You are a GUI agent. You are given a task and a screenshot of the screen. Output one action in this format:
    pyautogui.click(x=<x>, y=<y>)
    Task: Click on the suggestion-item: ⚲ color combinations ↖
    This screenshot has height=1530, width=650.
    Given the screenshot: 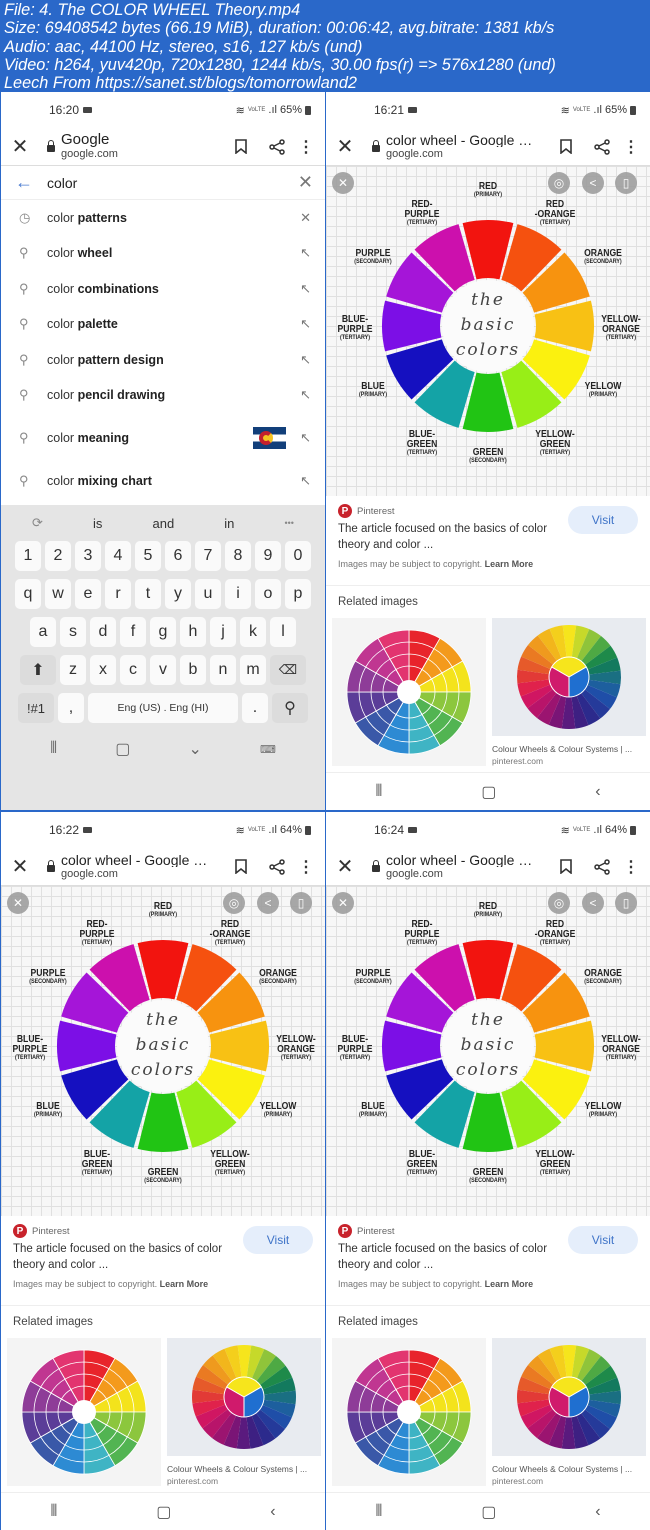 What is the action you would take?
    pyautogui.click(x=163, y=289)
    